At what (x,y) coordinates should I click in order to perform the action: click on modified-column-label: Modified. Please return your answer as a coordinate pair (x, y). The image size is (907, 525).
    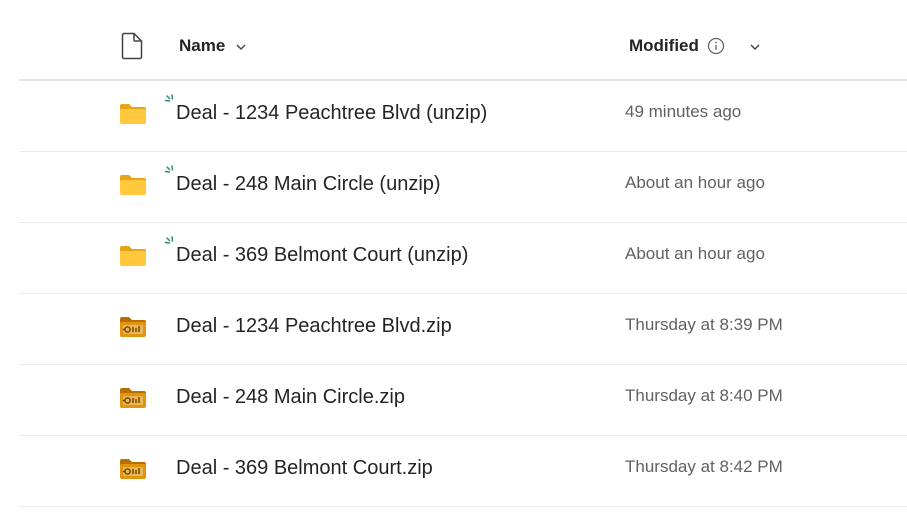
    Looking at the image, I should click on (664, 45).